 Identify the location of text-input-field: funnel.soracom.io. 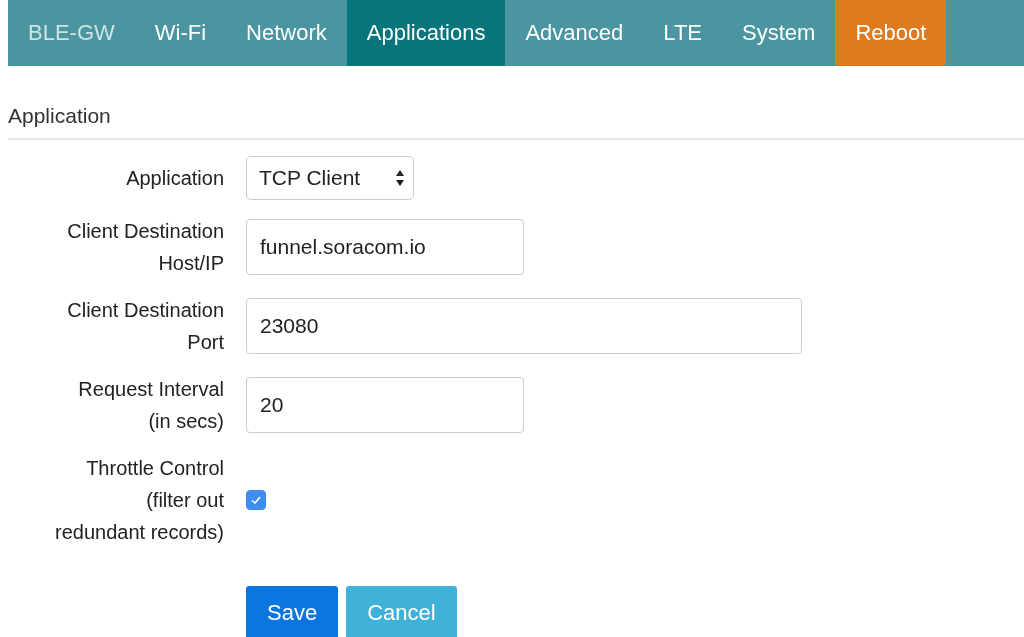
(385, 247).